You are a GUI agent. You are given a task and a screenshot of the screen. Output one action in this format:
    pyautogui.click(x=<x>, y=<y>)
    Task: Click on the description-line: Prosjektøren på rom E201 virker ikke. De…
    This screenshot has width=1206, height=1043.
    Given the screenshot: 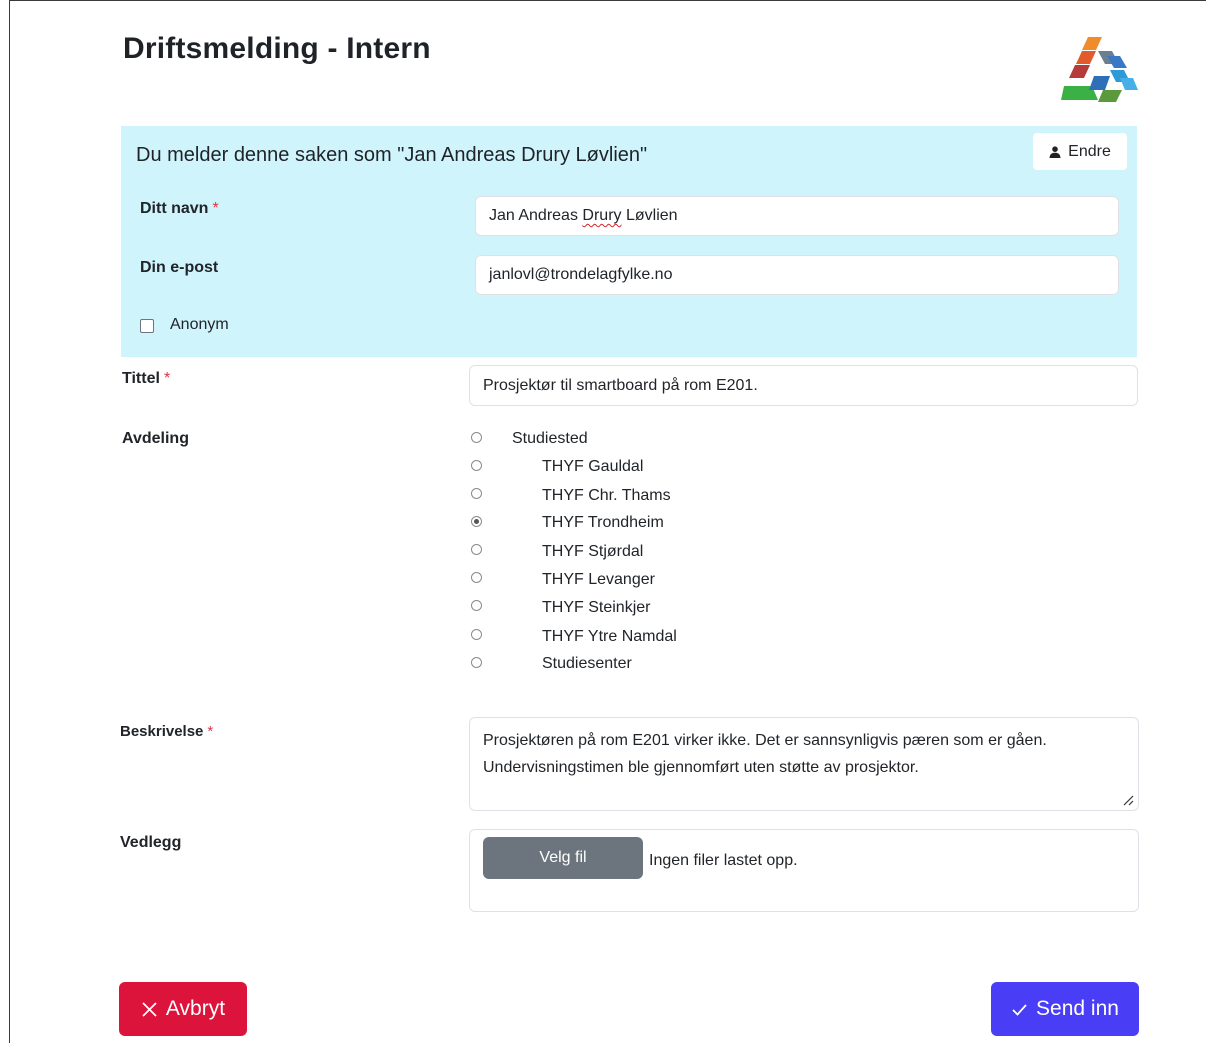 What is the action you would take?
    pyautogui.click(x=765, y=740)
    